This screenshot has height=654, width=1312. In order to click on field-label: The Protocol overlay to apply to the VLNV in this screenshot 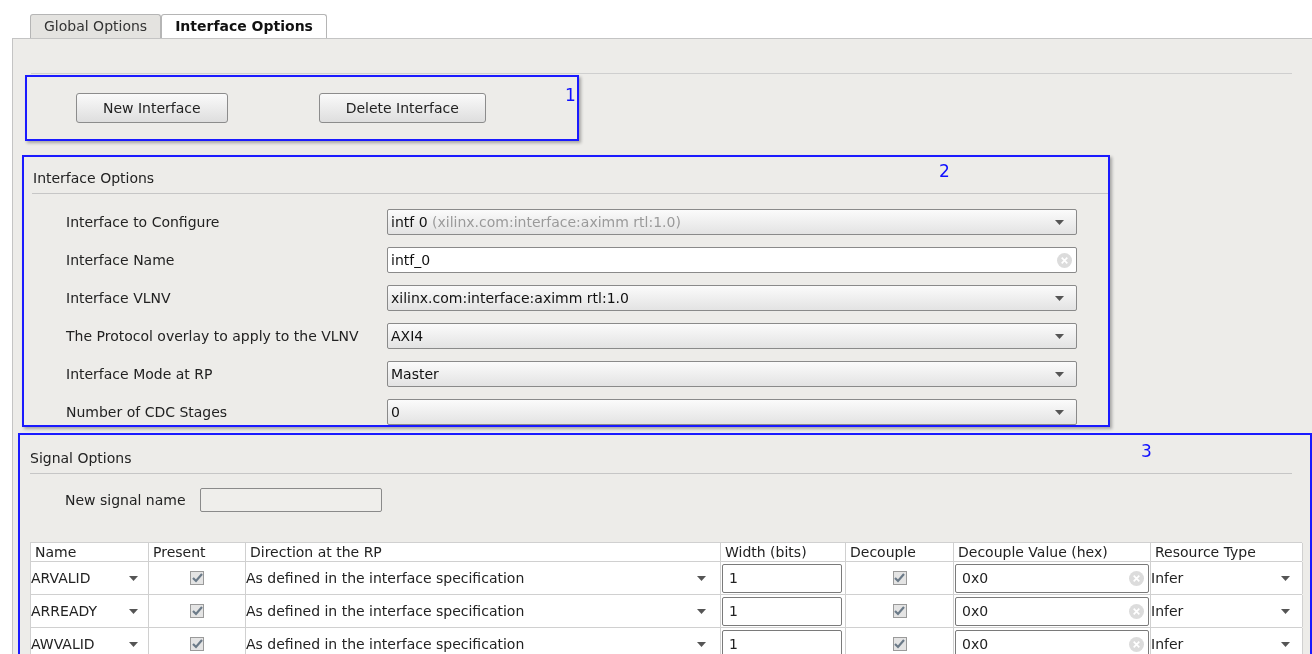, I will do `click(213, 336)`.